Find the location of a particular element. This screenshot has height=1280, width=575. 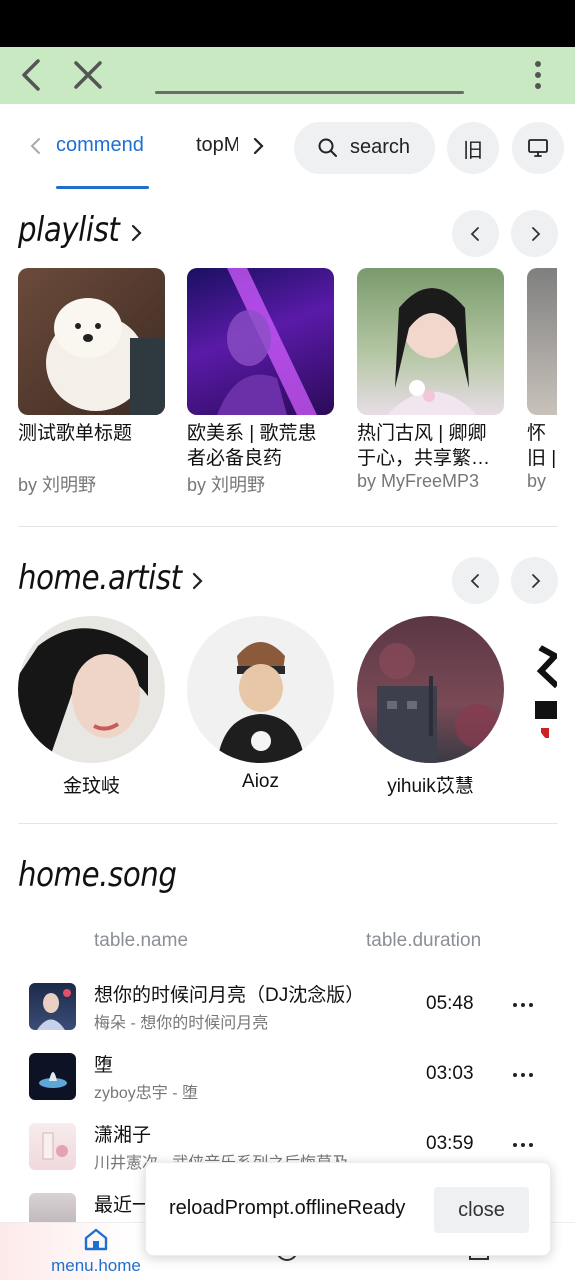

playlist-prev-button is located at coordinates (475, 233).